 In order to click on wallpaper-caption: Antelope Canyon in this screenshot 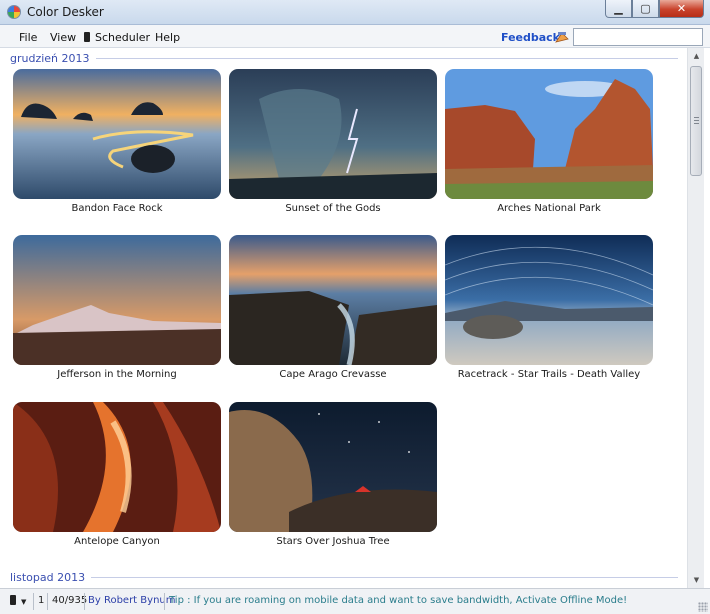, I will do `click(117, 541)`.